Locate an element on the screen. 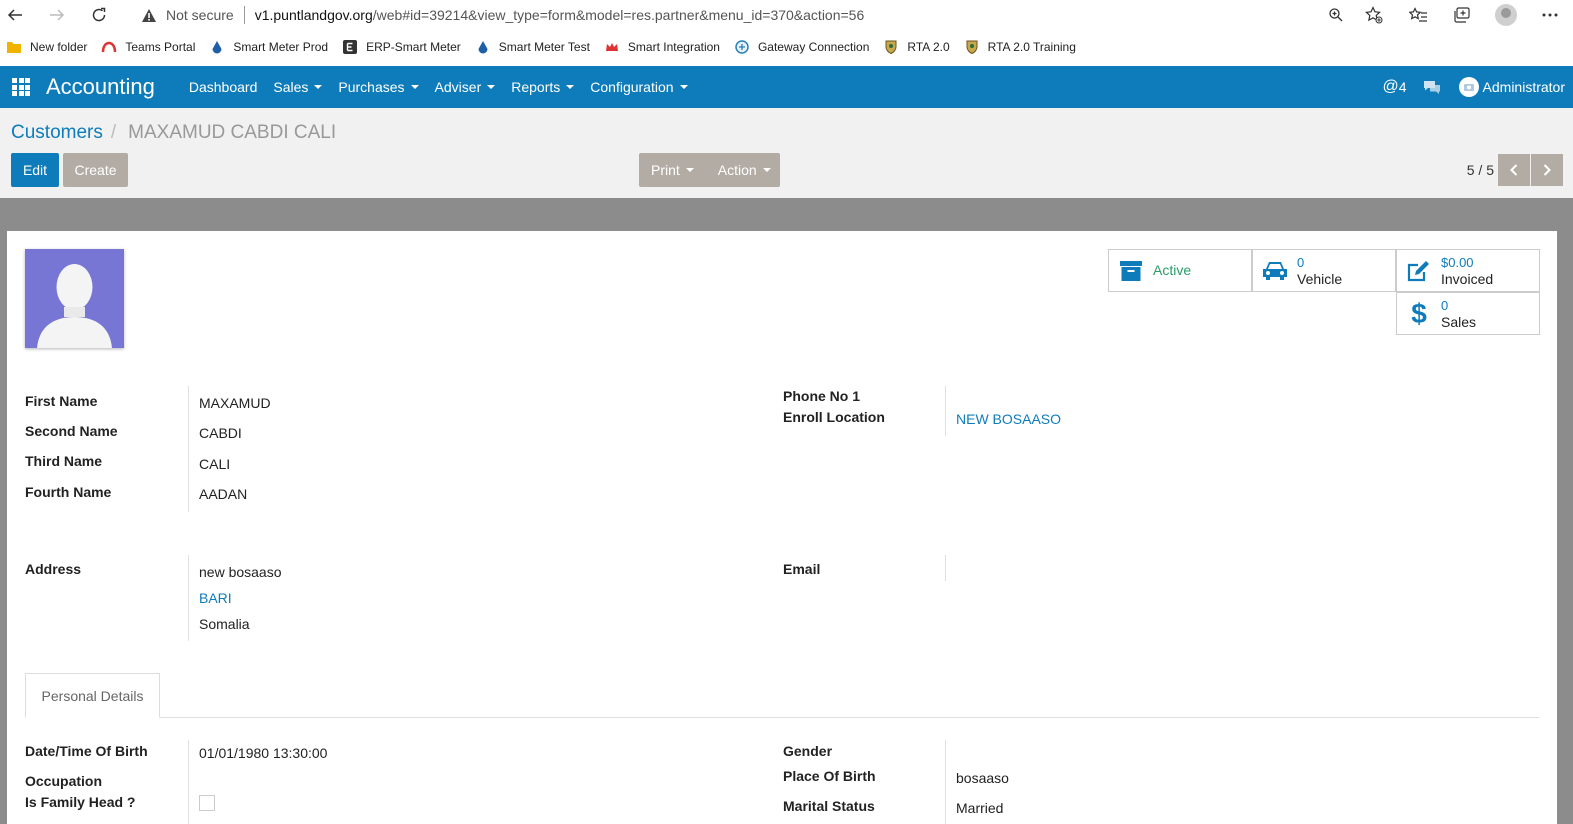 Image resolution: width=1573 pixels, height=824 pixels. invoiced-label: Invoiced is located at coordinates (1467, 278).